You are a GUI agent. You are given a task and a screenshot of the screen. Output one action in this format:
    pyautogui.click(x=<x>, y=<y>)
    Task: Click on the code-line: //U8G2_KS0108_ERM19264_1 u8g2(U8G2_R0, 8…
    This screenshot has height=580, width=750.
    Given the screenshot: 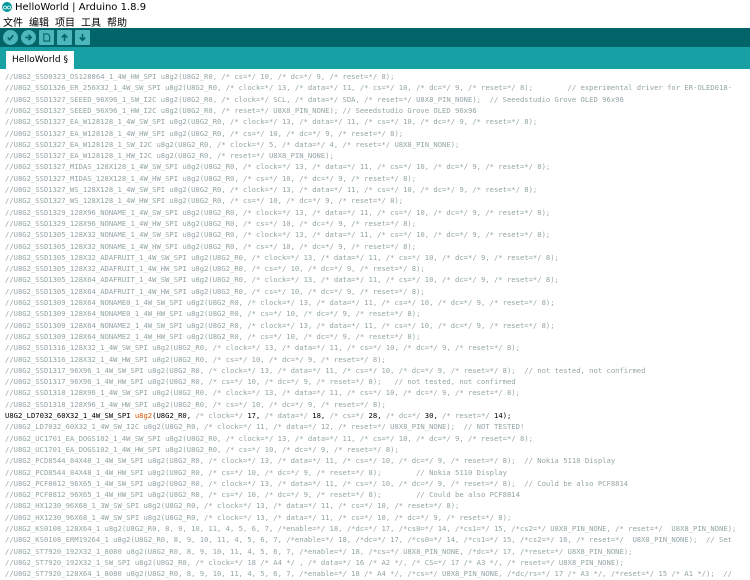 What is the action you would take?
    pyautogui.click(x=368, y=540)
    